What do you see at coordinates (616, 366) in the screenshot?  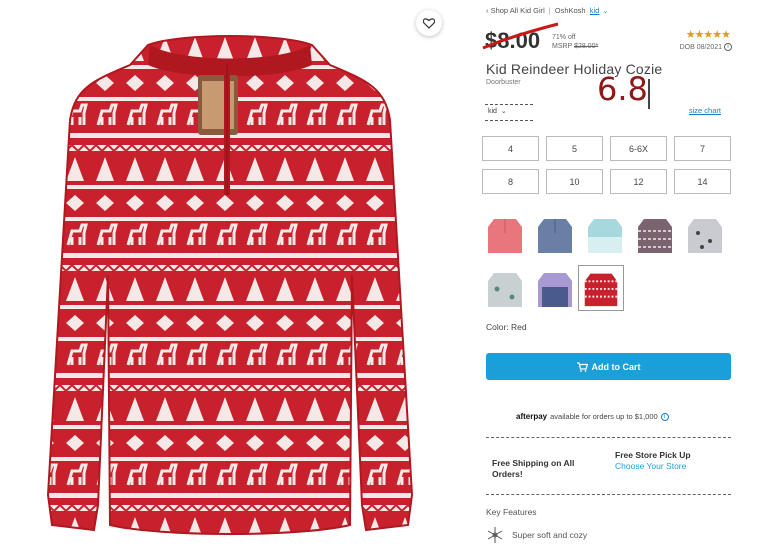 I see `add-to-cart-label: Add to Cart` at bounding box center [616, 366].